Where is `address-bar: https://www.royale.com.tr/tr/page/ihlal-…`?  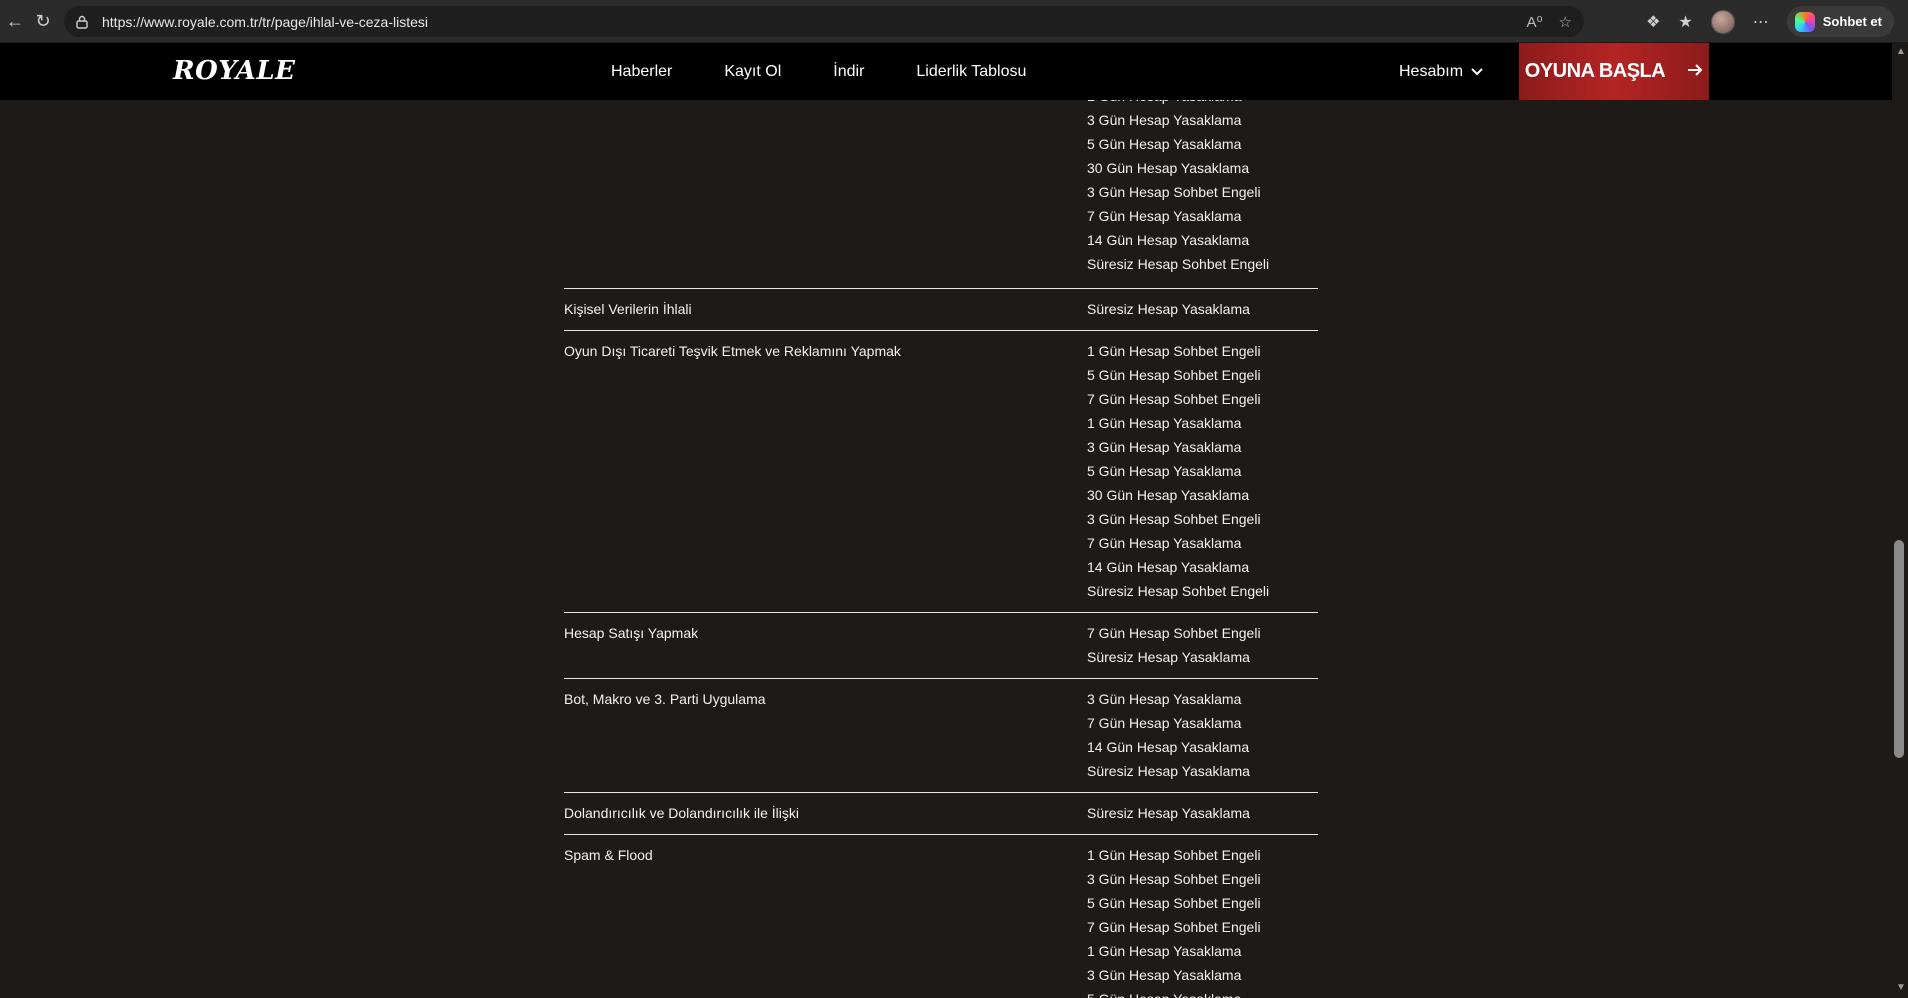
address-bar: https://www.royale.com.tr/tr/page/ihlal-… is located at coordinates (824, 21).